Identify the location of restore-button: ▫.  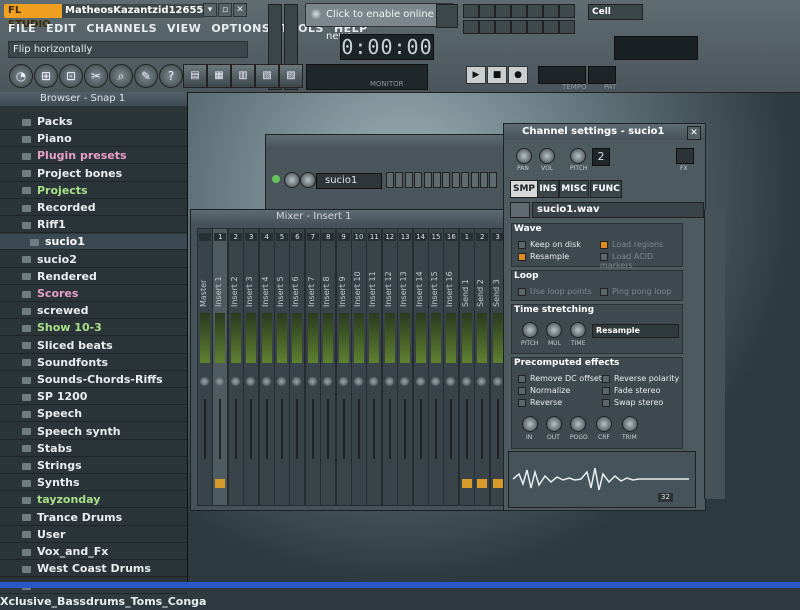
(225, 10).